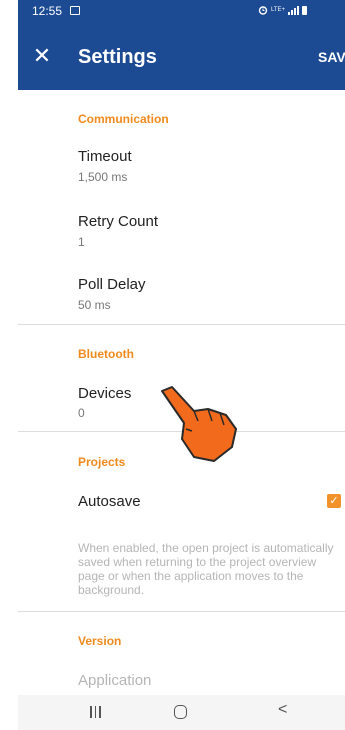 The width and height of the screenshot is (345, 730). Describe the element at coordinates (75, 10) in the screenshot. I see `image-icon` at that location.